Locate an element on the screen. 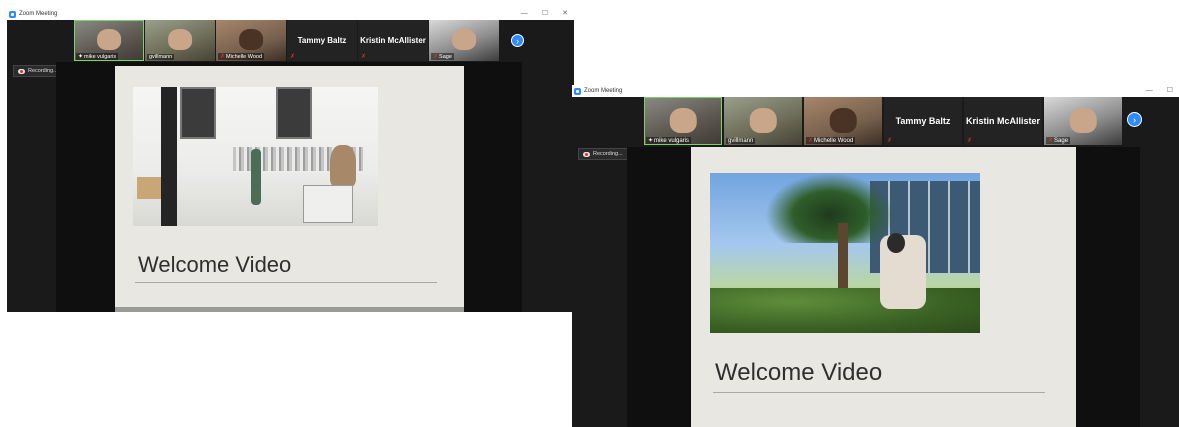 The height and width of the screenshot is (427, 1179). title-bar: Zoom Meeting — ☐ is located at coordinates (875, 91).